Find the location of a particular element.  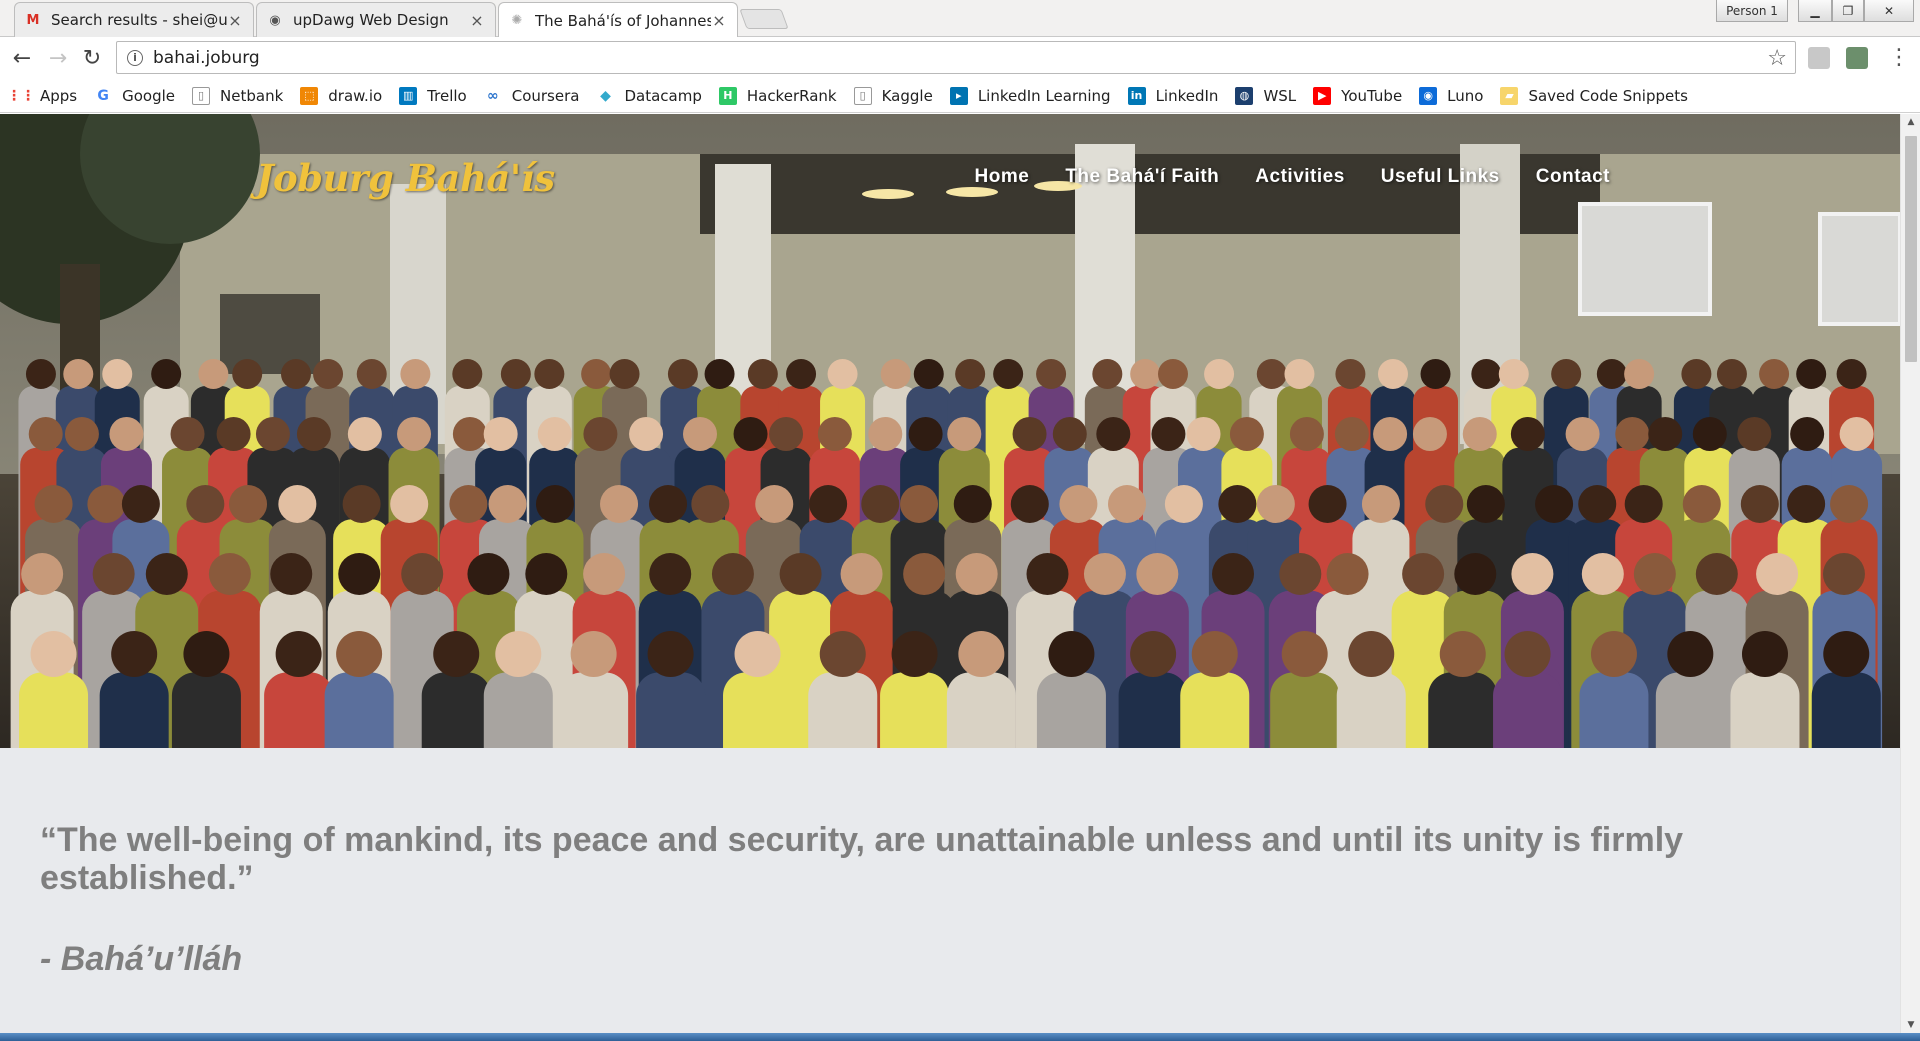

quote-attribution: - Bahá’u’lláh is located at coordinates (141, 959).